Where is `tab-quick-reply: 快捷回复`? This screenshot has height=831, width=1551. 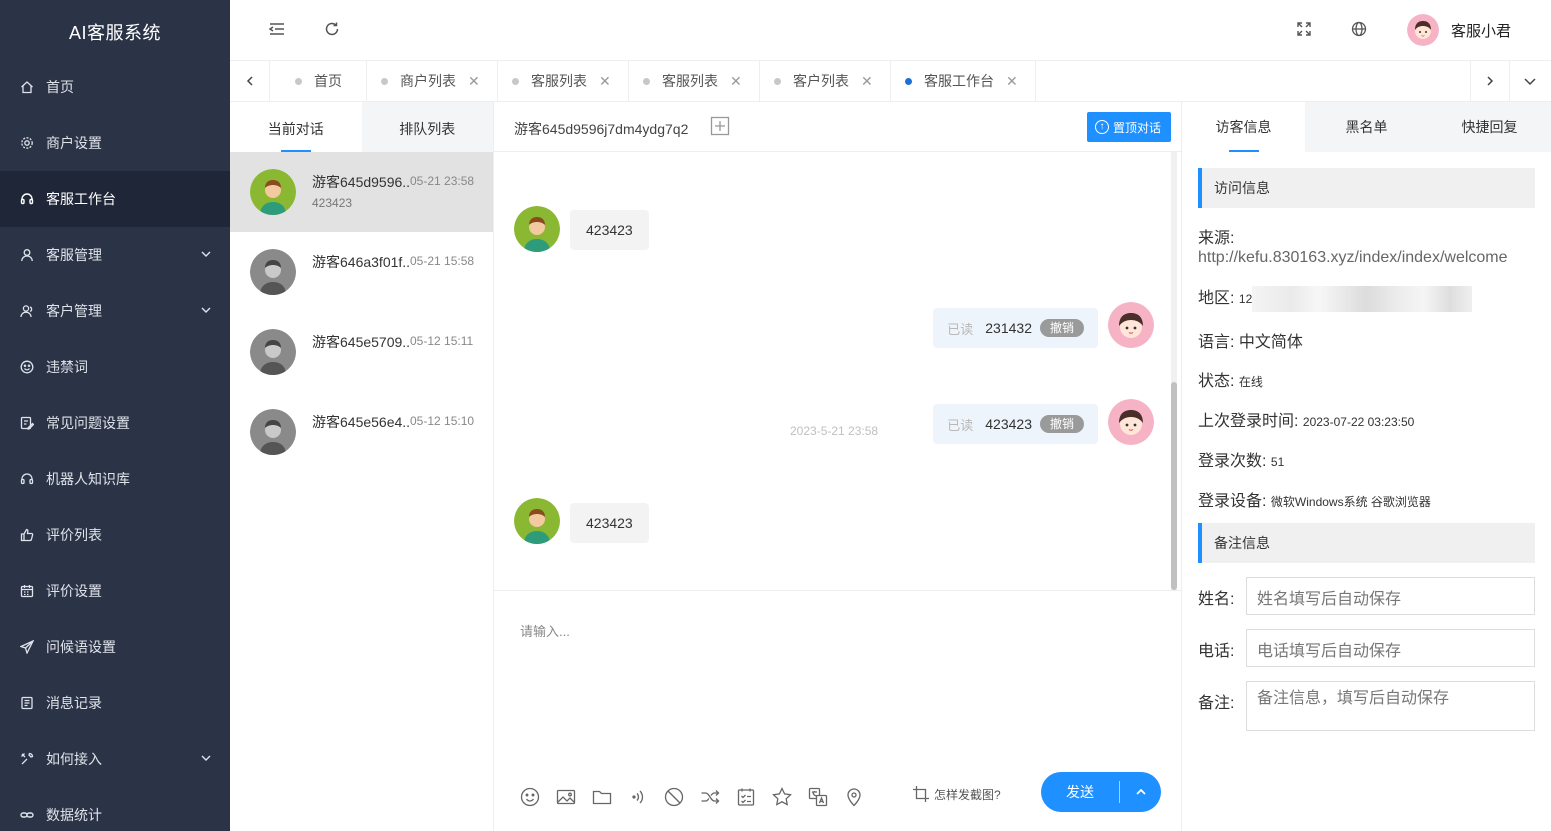 tab-quick-reply: 快捷回复 is located at coordinates (1489, 127).